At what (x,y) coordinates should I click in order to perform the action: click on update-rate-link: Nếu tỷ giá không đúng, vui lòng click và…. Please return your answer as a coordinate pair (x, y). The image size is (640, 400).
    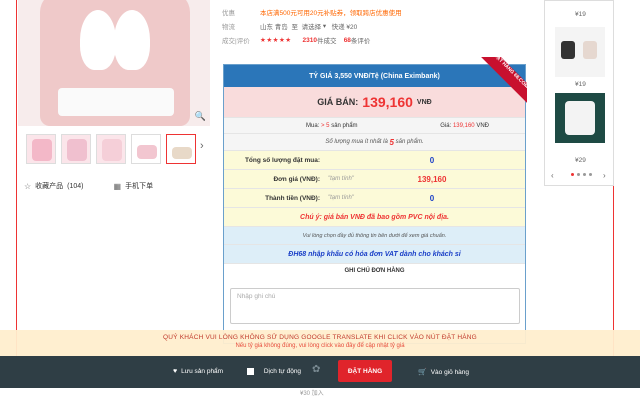
    Looking at the image, I should click on (320, 346).